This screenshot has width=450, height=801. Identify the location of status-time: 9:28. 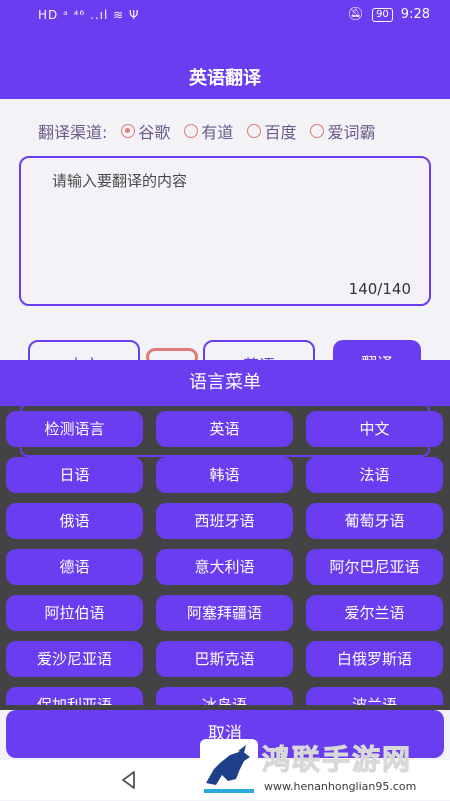
(415, 14).